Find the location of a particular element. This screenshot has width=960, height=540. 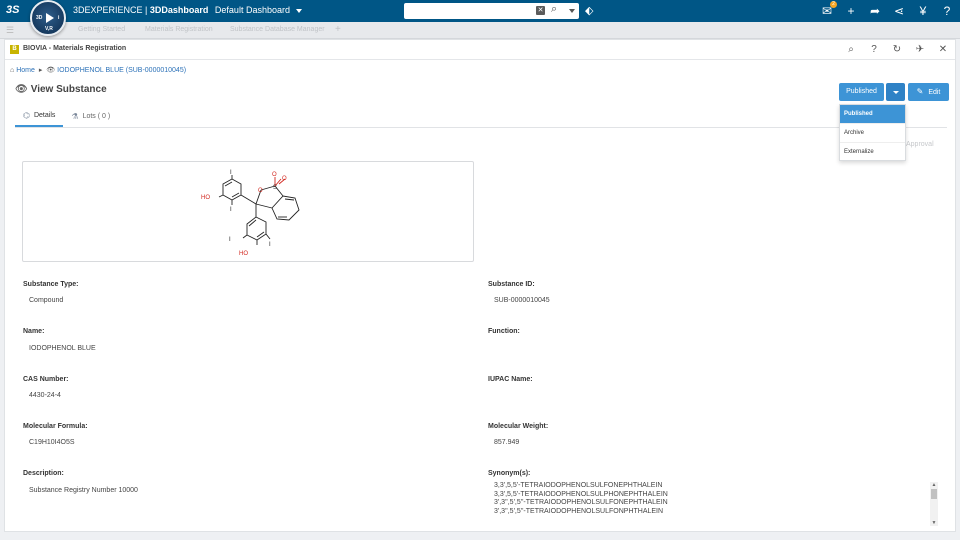

search-input is located at coordinates (468, 11).